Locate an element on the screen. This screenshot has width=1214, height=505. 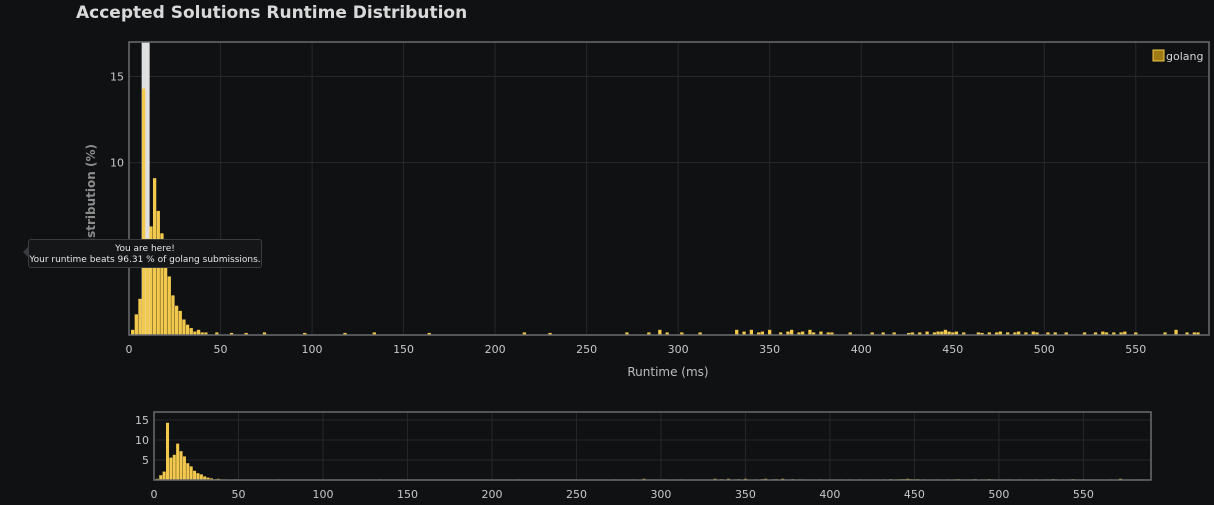
y-axis-title: Distribution (%) is located at coordinates (91, 198).